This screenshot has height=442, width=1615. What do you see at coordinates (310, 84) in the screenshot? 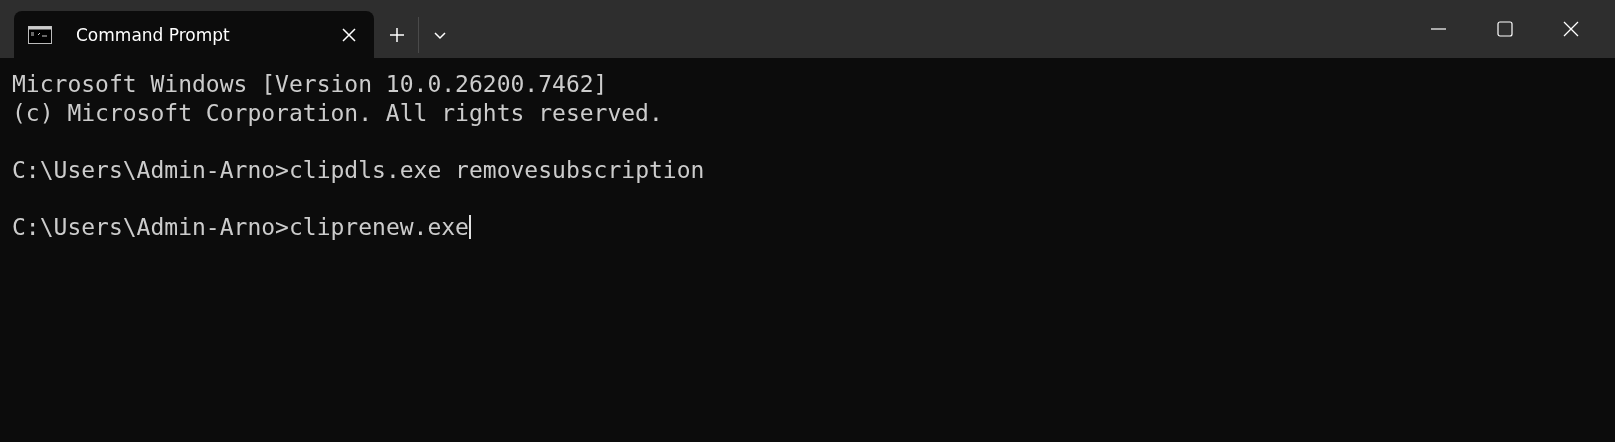
I see `output-line: Microsoft Windows [Version 10.0.26200.7462]` at bounding box center [310, 84].